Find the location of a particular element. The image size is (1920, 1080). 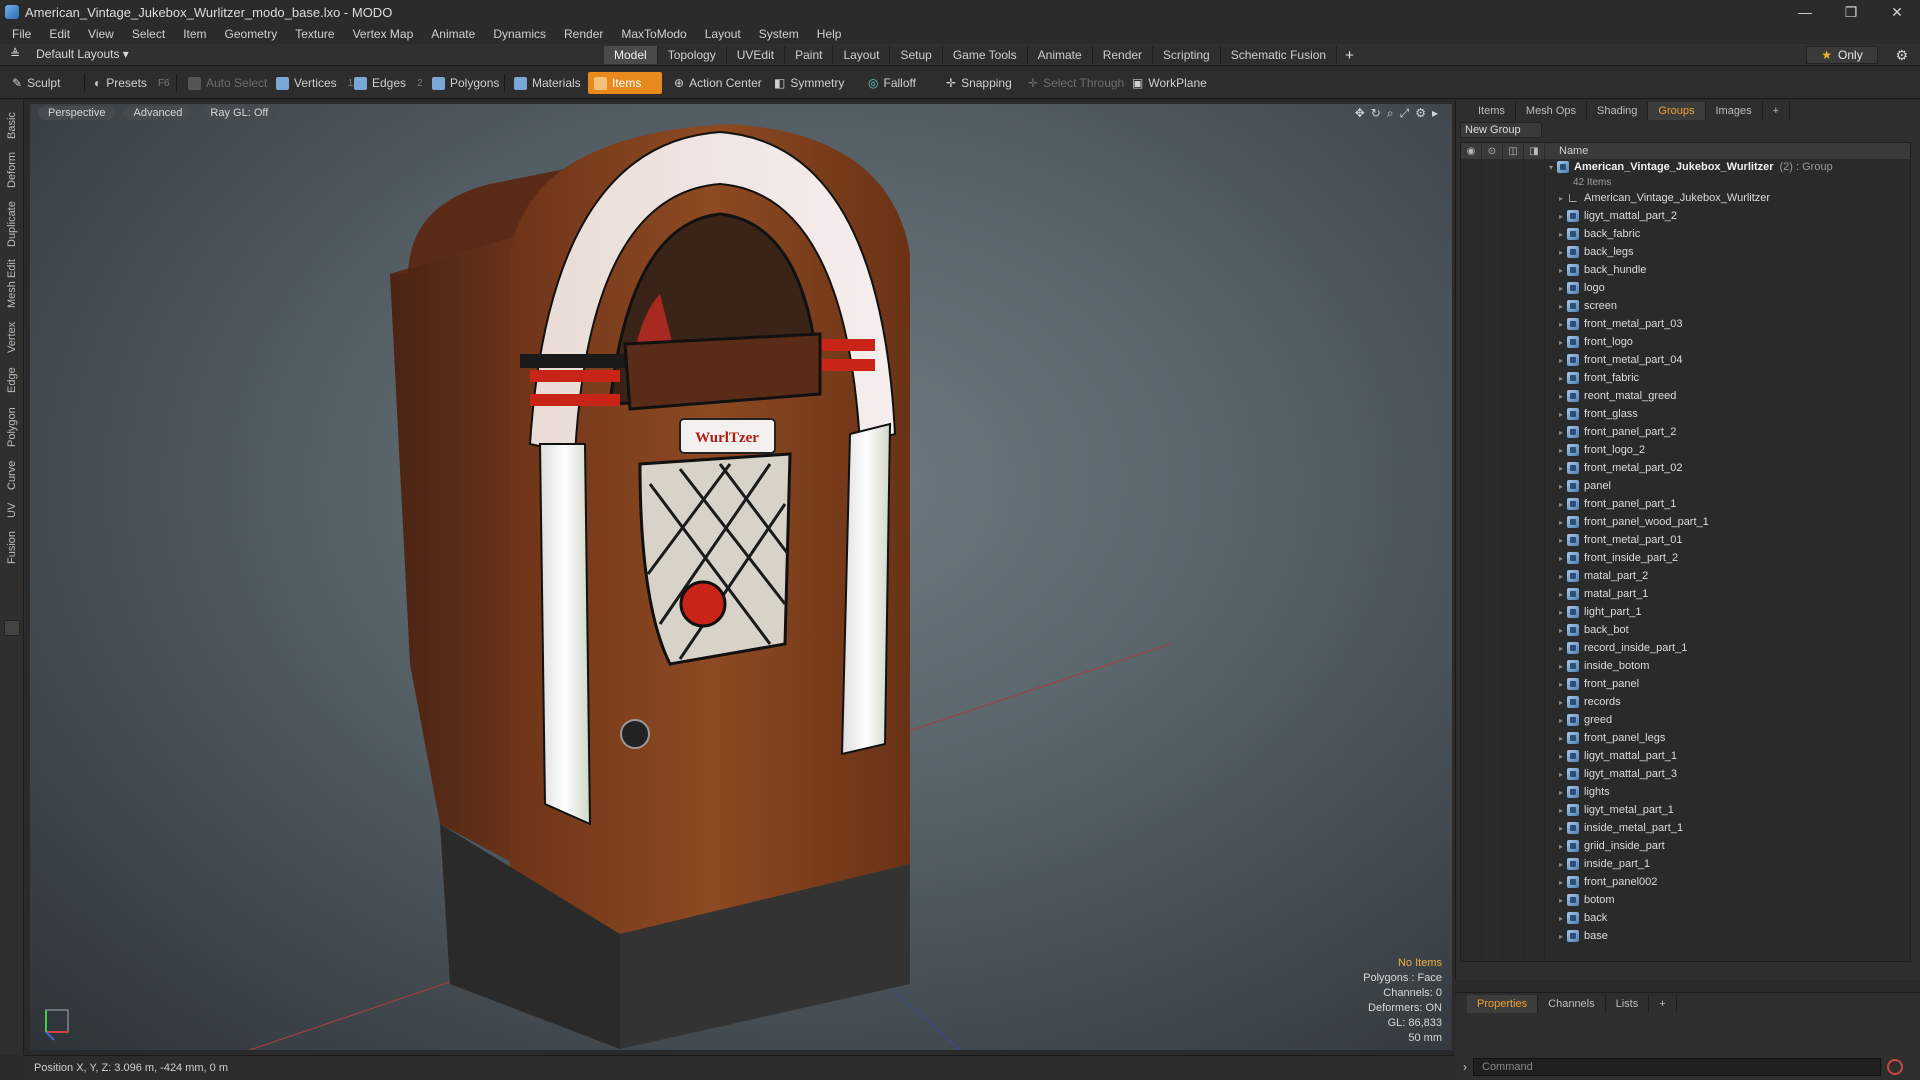

left-tab-polygon: Polygon is located at coordinates (12, 427).